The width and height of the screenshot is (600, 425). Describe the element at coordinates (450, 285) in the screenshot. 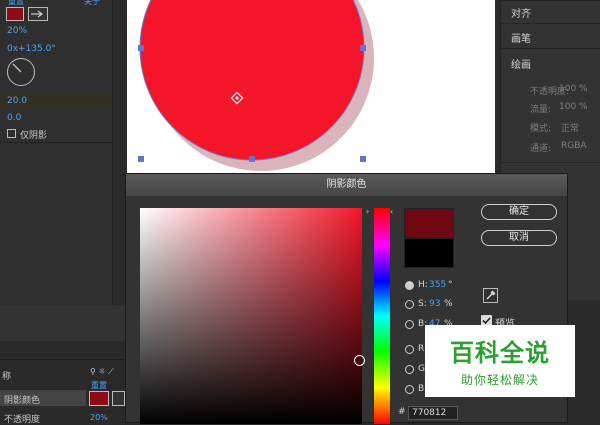

I see `h-unit: °` at that location.